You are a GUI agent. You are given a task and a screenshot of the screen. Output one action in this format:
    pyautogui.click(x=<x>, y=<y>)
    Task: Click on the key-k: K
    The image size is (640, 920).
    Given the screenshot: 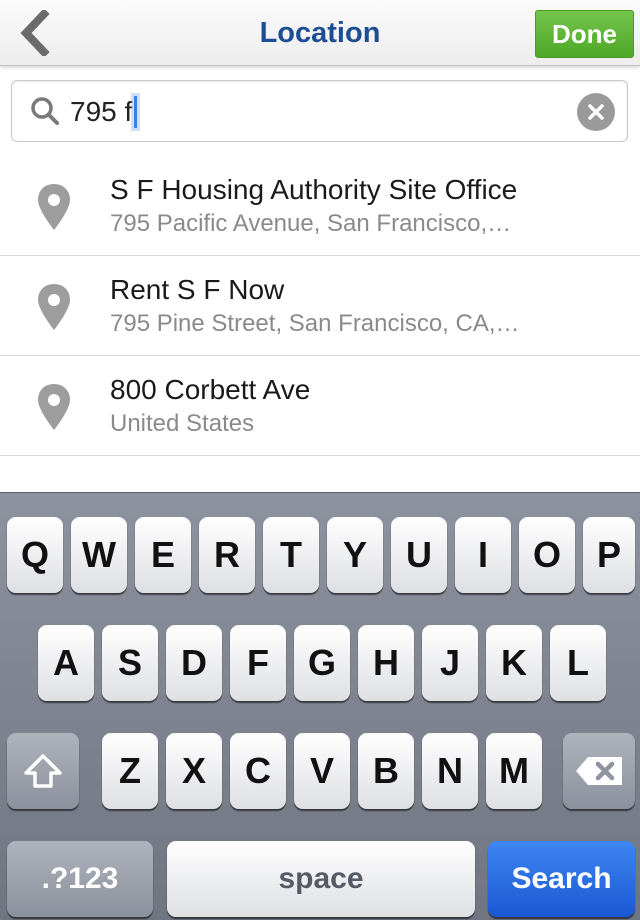 What is the action you would take?
    pyautogui.click(x=514, y=663)
    